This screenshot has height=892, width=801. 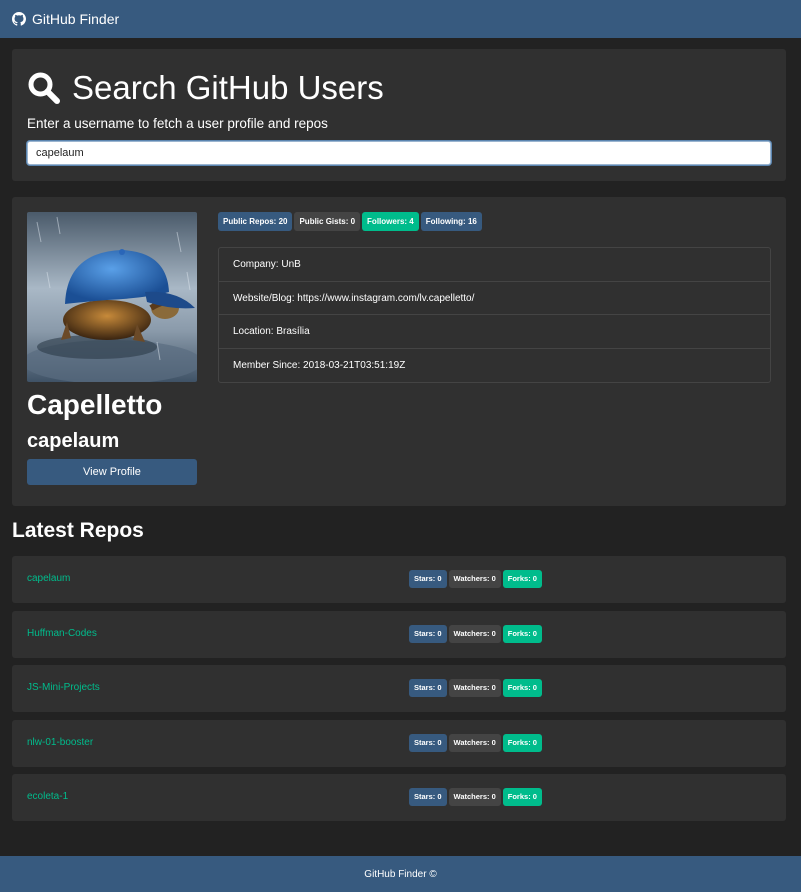 I want to click on repo-link: capelaum, so click(x=48, y=578).